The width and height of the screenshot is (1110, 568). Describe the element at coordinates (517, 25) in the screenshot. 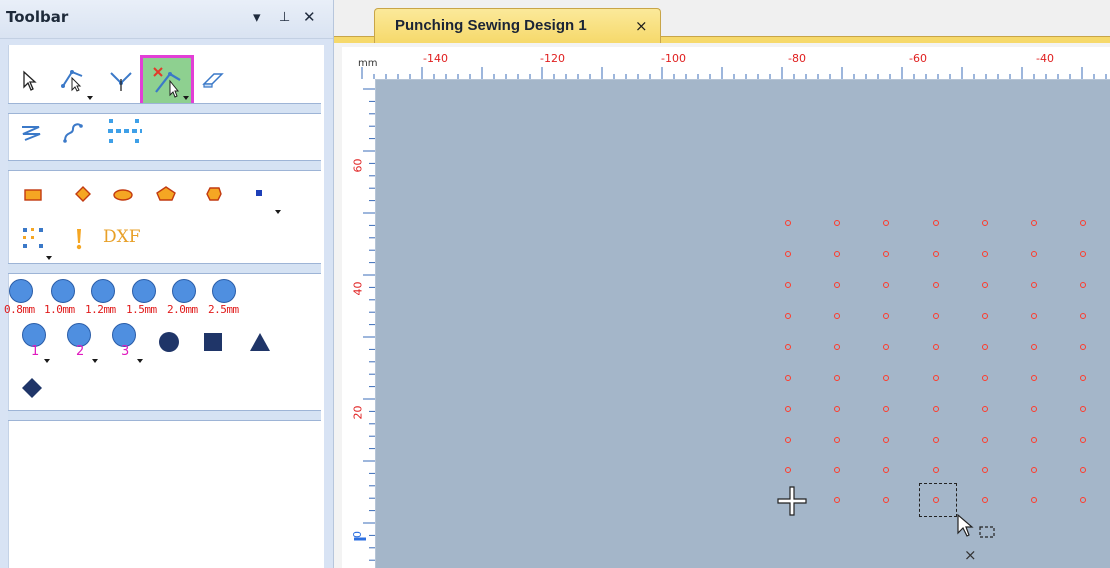

I see `tab-design: Punching Sewing Design 1 ×` at that location.